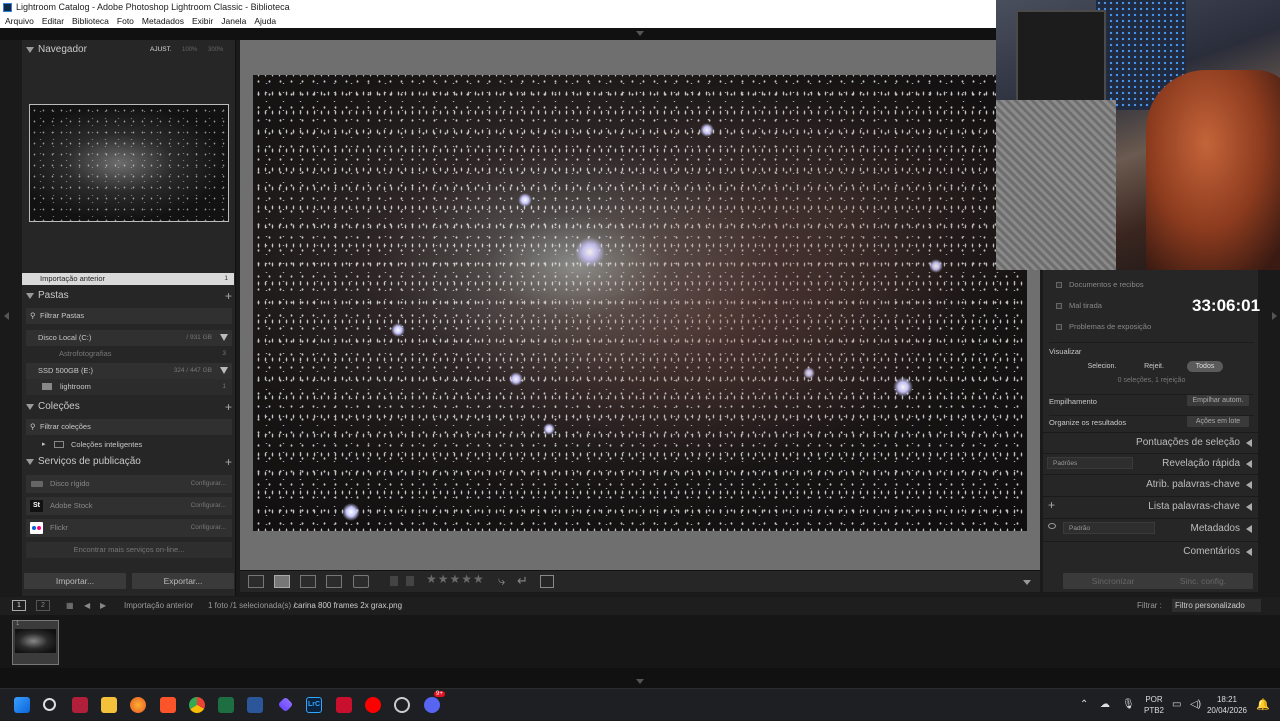 This screenshot has width=1280, height=721. I want to click on notification-bell-icon: 🔔, so click(1263, 705).